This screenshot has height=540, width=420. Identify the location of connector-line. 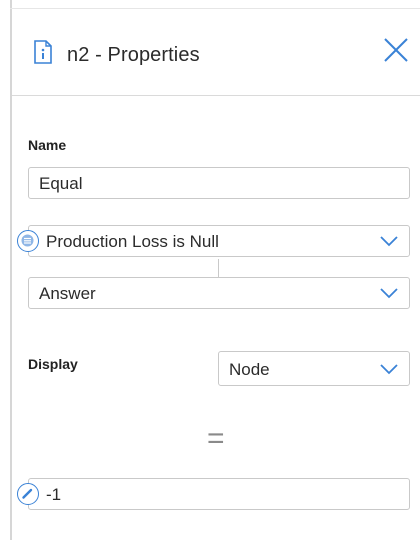
(218, 268).